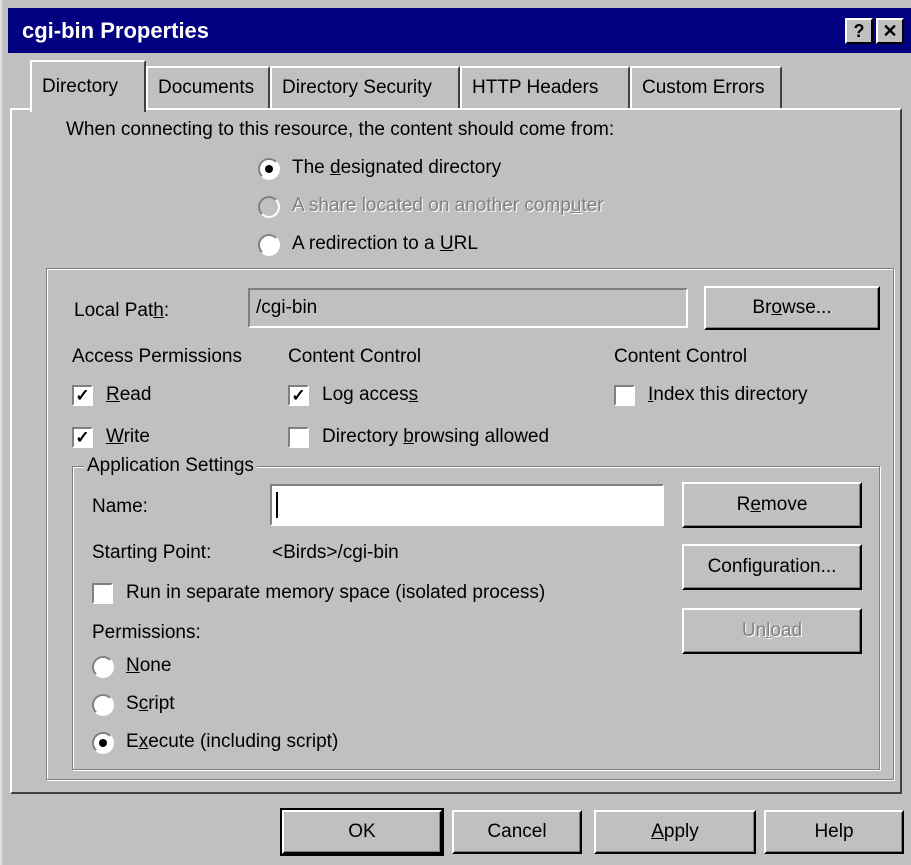 This screenshot has width=911, height=865. Describe the element at coordinates (467, 505) in the screenshot. I see `app-name-input` at that location.